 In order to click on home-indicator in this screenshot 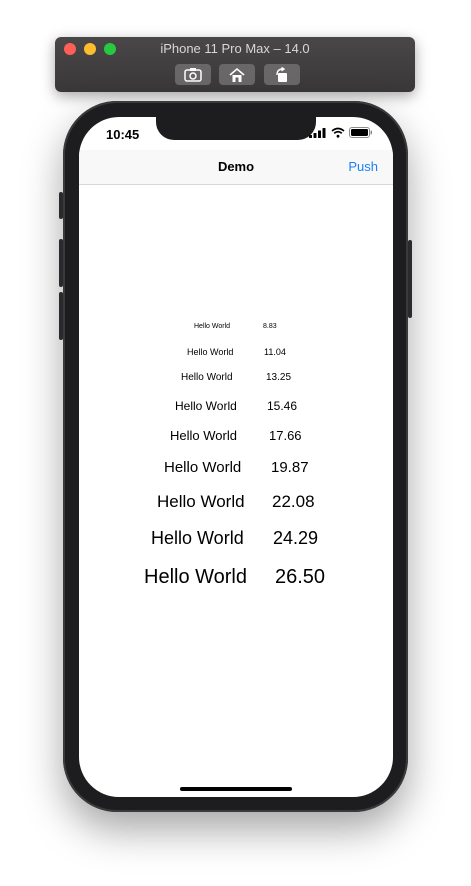, I will do `click(236, 789)`.